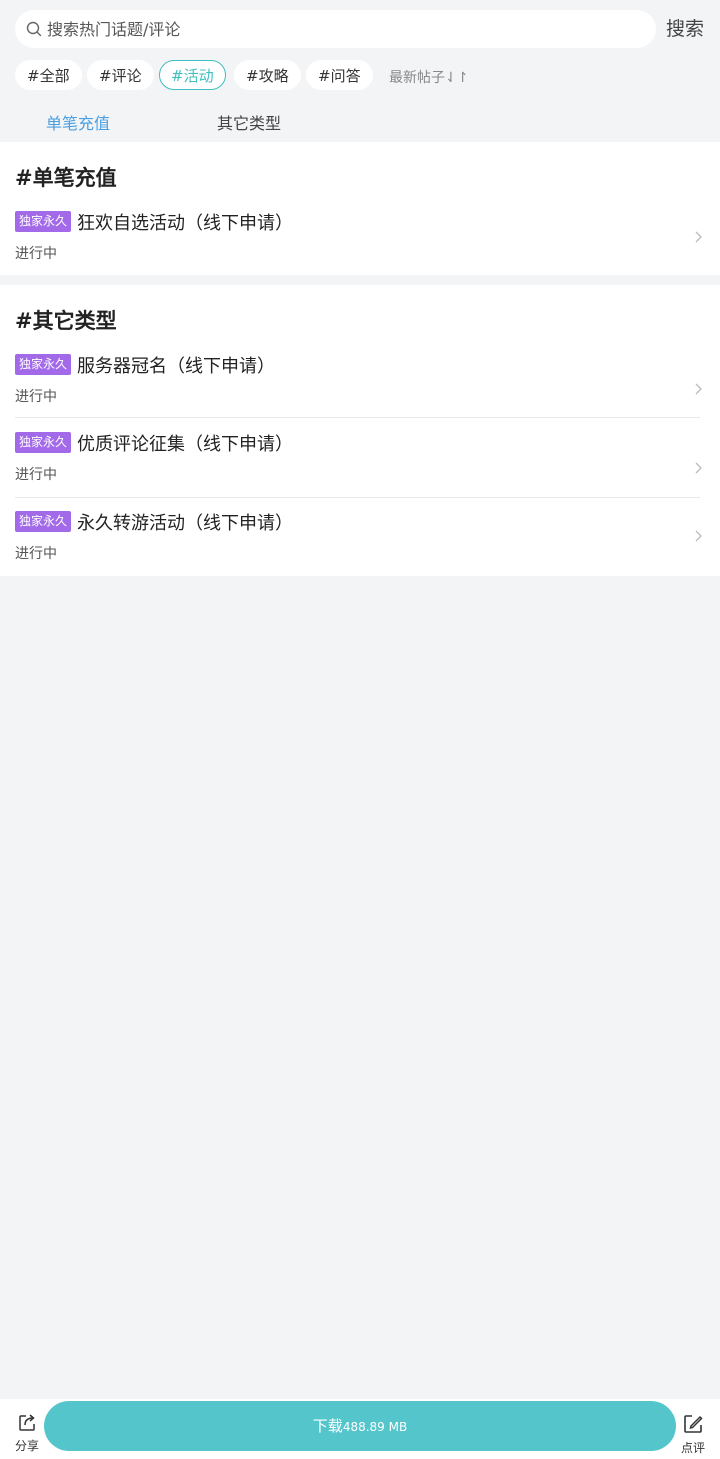  Describe the element at coordinates (176, 366) in the screenshot. I see `activity-title: 服务器冠名（线下申请）` at that location.